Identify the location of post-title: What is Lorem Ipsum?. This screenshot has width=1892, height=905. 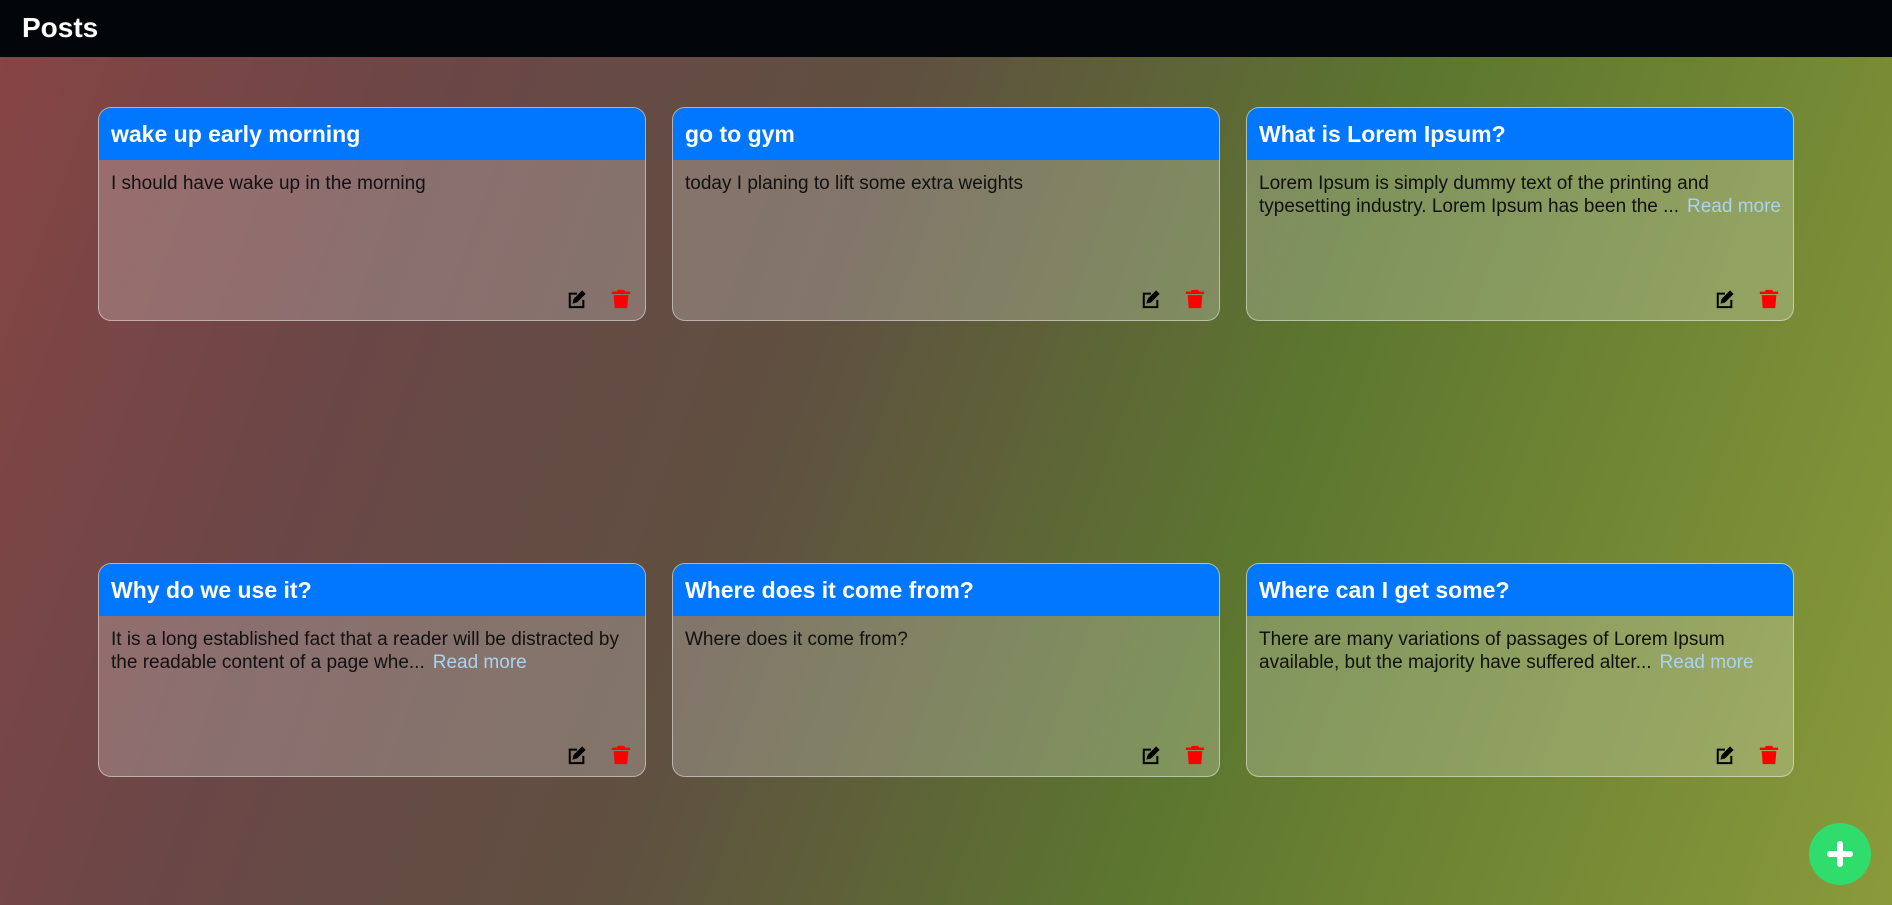
(1520, 134).